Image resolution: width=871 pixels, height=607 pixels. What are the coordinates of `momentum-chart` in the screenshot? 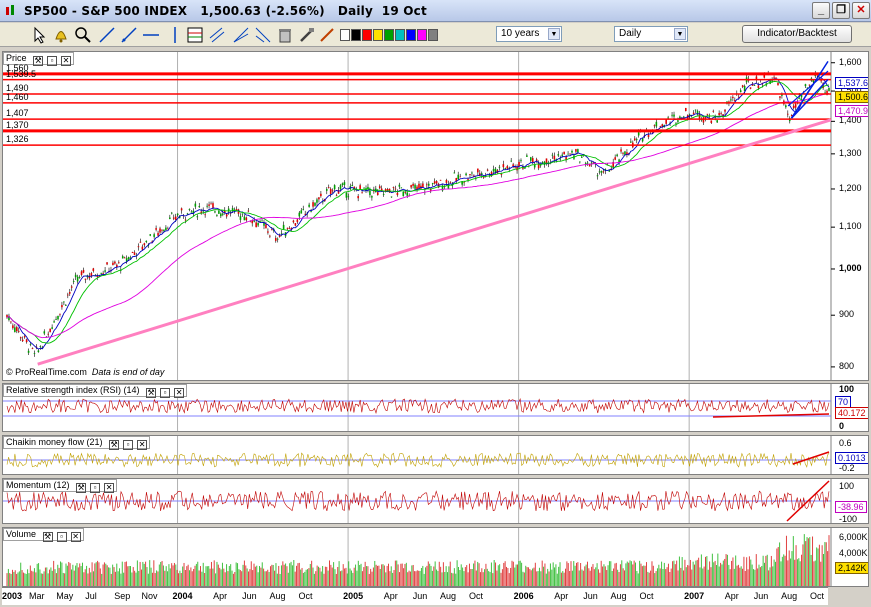 It's located at (436, 501).